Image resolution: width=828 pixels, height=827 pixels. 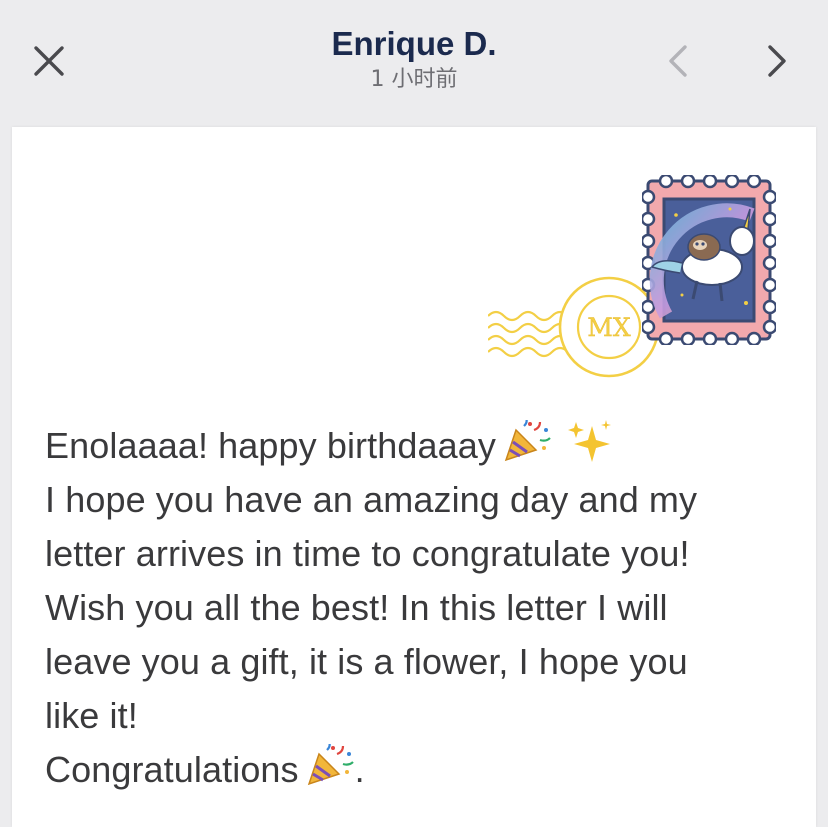 I want to click on stamp-icon, so click(x=709, y=260).